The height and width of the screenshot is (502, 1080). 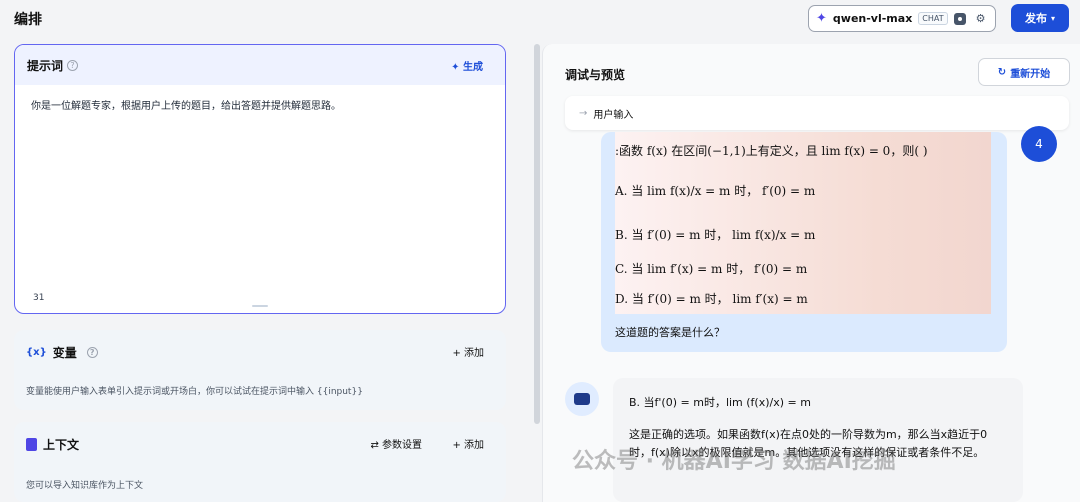 I want to click on arrow-right-icon: →, so click(x=583, y=113).